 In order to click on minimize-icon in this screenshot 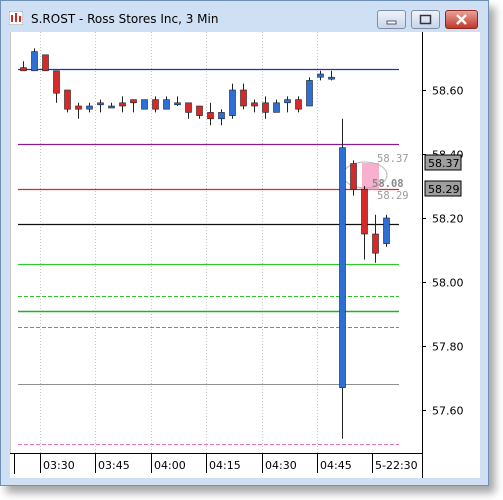, I will do `click(391, 22)`.